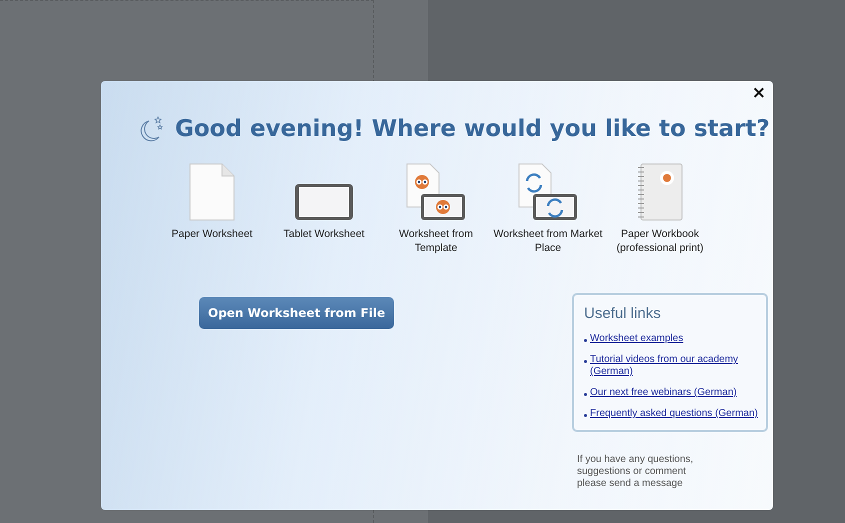  I want to click on notebook-icon, so click(660, 192).